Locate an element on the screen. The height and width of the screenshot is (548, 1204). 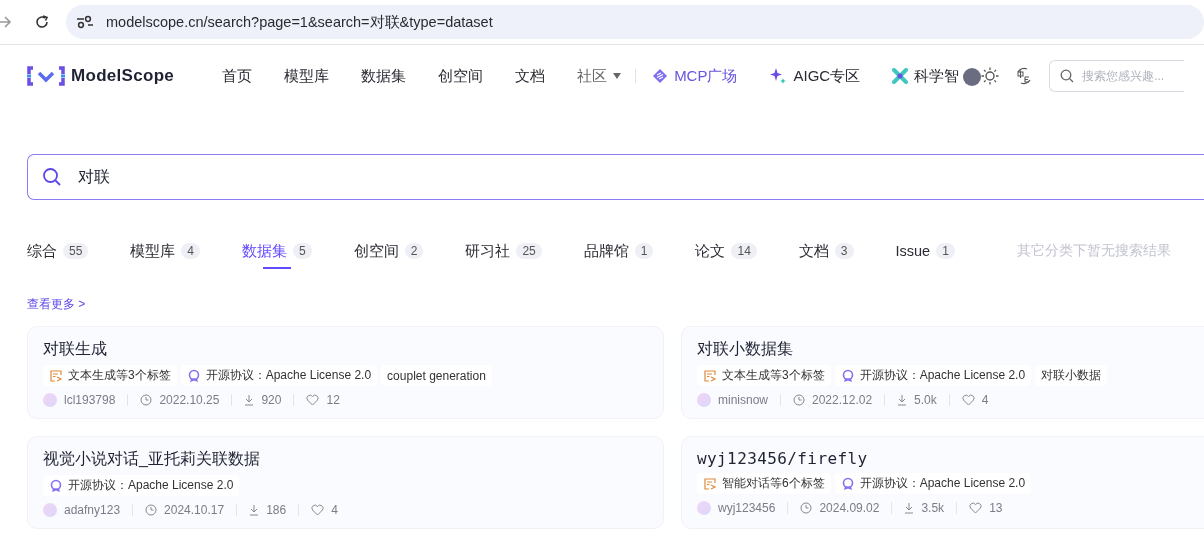
count-badge: 2 is located at coordinates (414, 251).